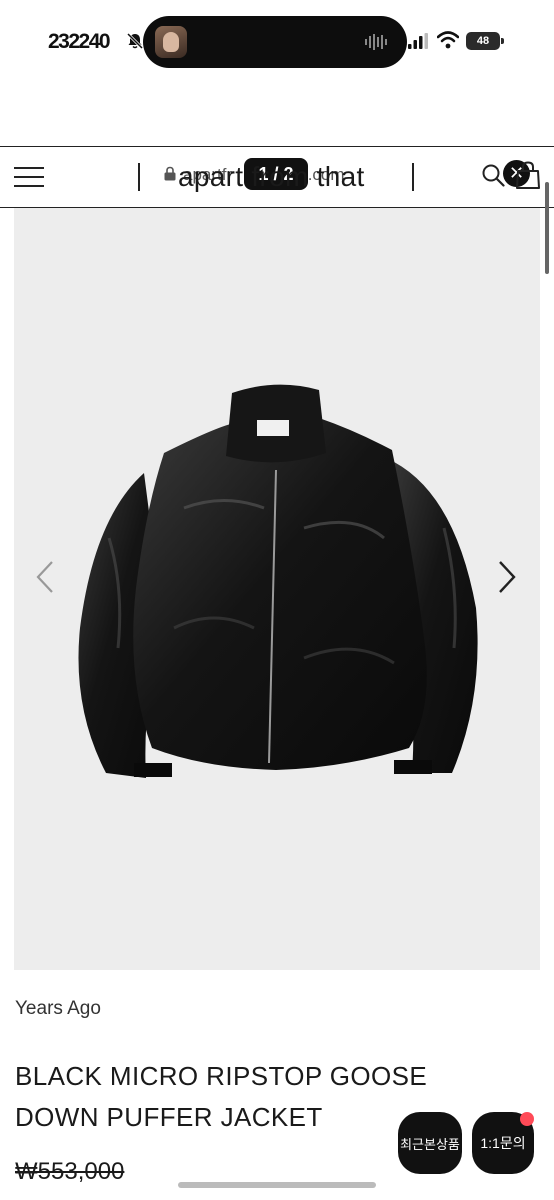 This screenshot has height=1200, width=554. I want to click on notification-badge, so click(527, 1119).